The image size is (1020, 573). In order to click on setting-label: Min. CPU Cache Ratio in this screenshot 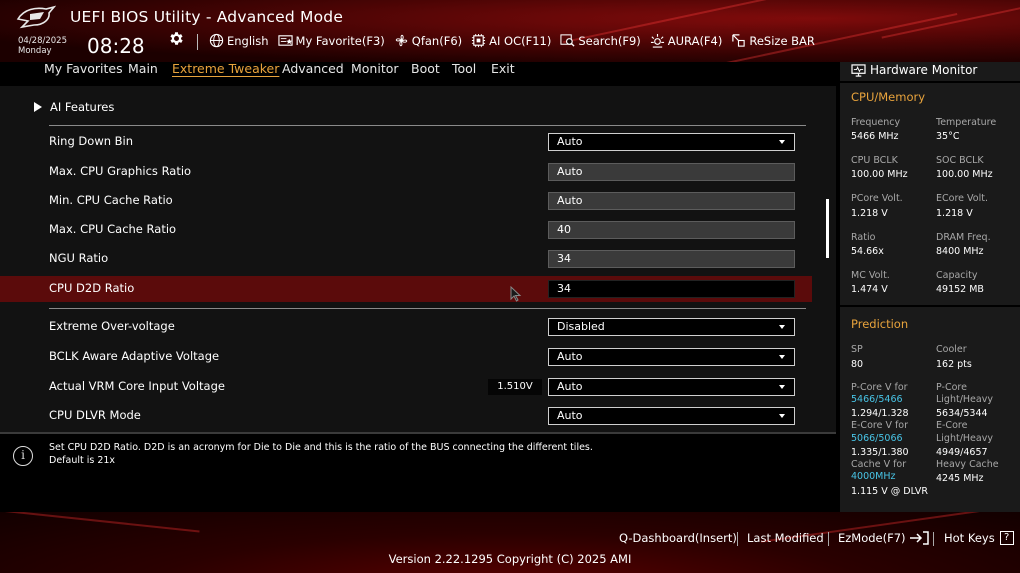, I will do `click(111, 200)`.